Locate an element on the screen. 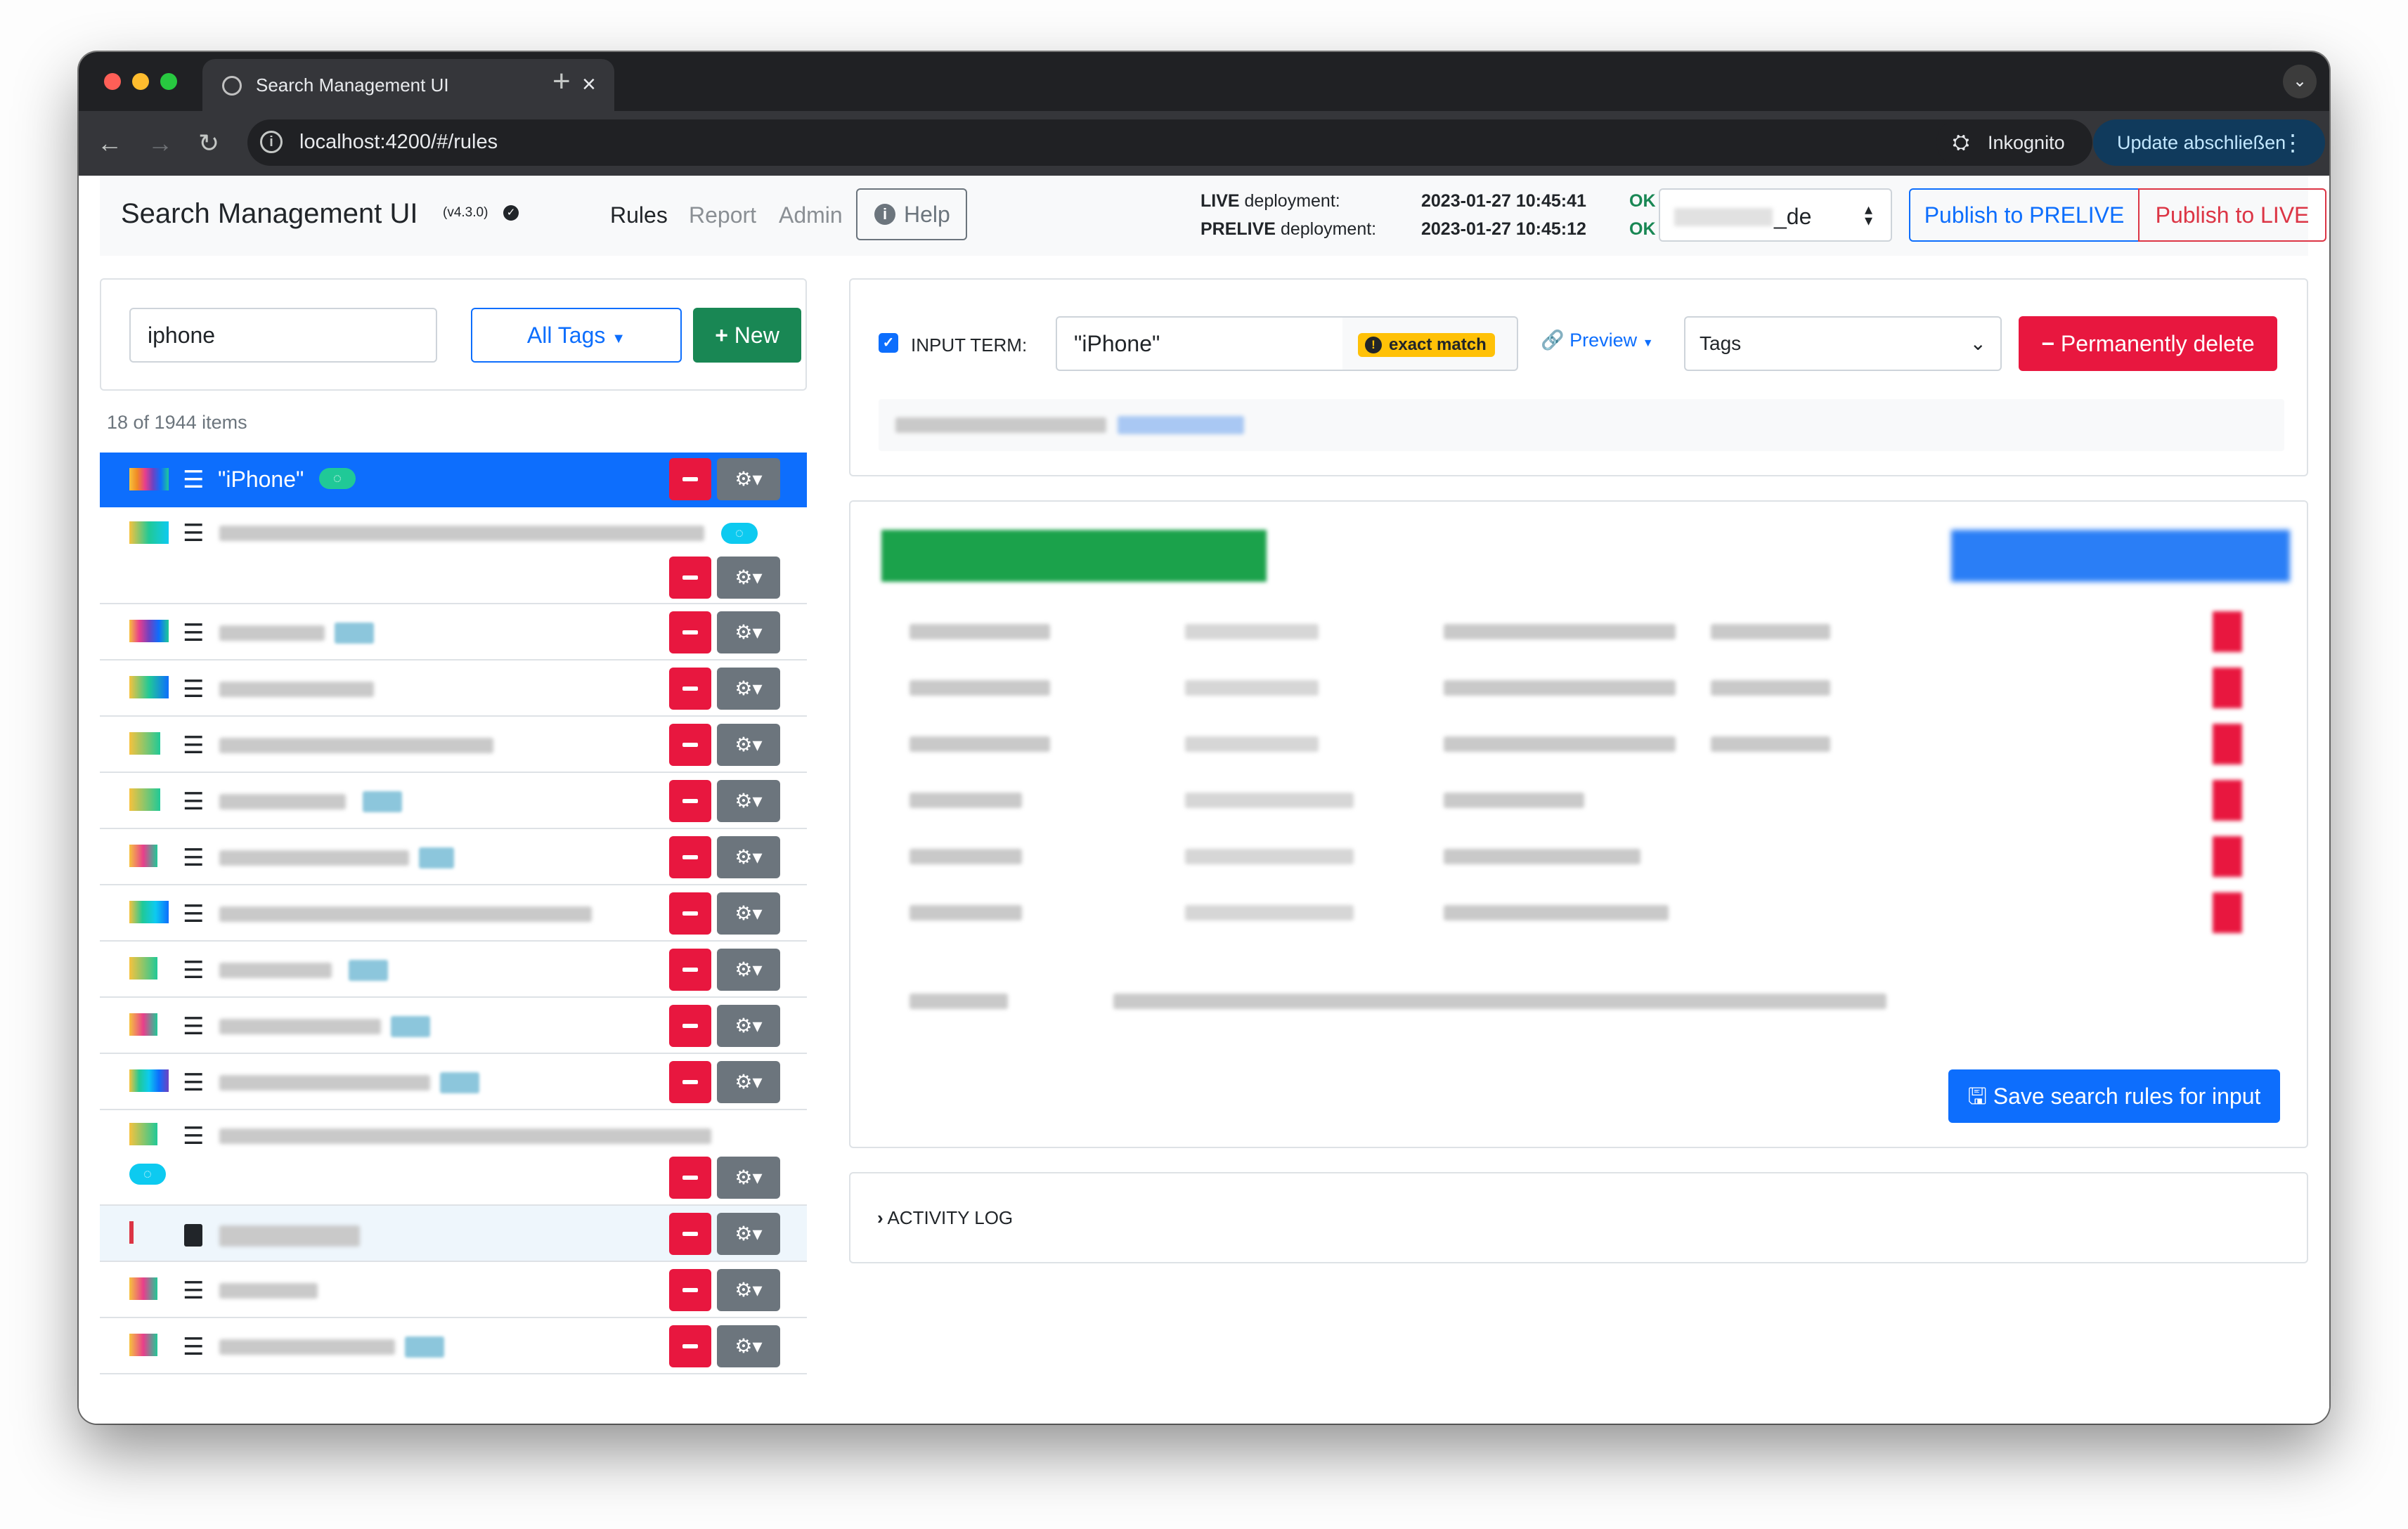  tags-select: Tags ⌄ is located at coordinates (1843, 343).